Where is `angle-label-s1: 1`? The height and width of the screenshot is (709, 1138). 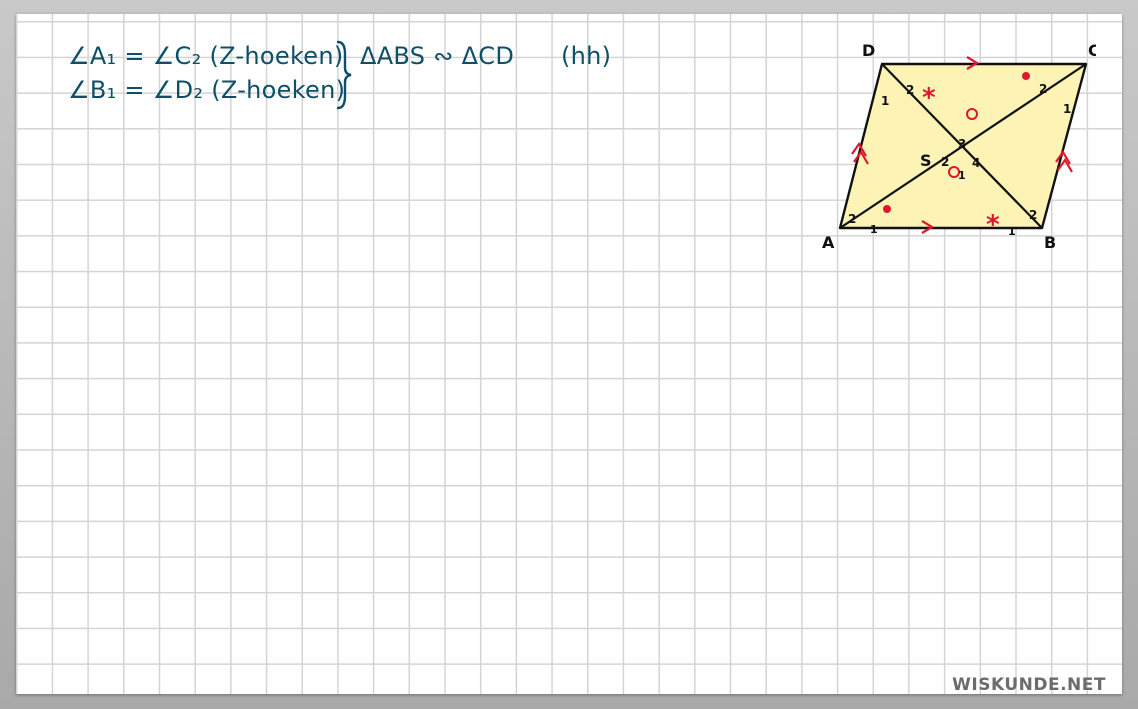
angle-label-s1: 1 is located at coordinates (962, 175).